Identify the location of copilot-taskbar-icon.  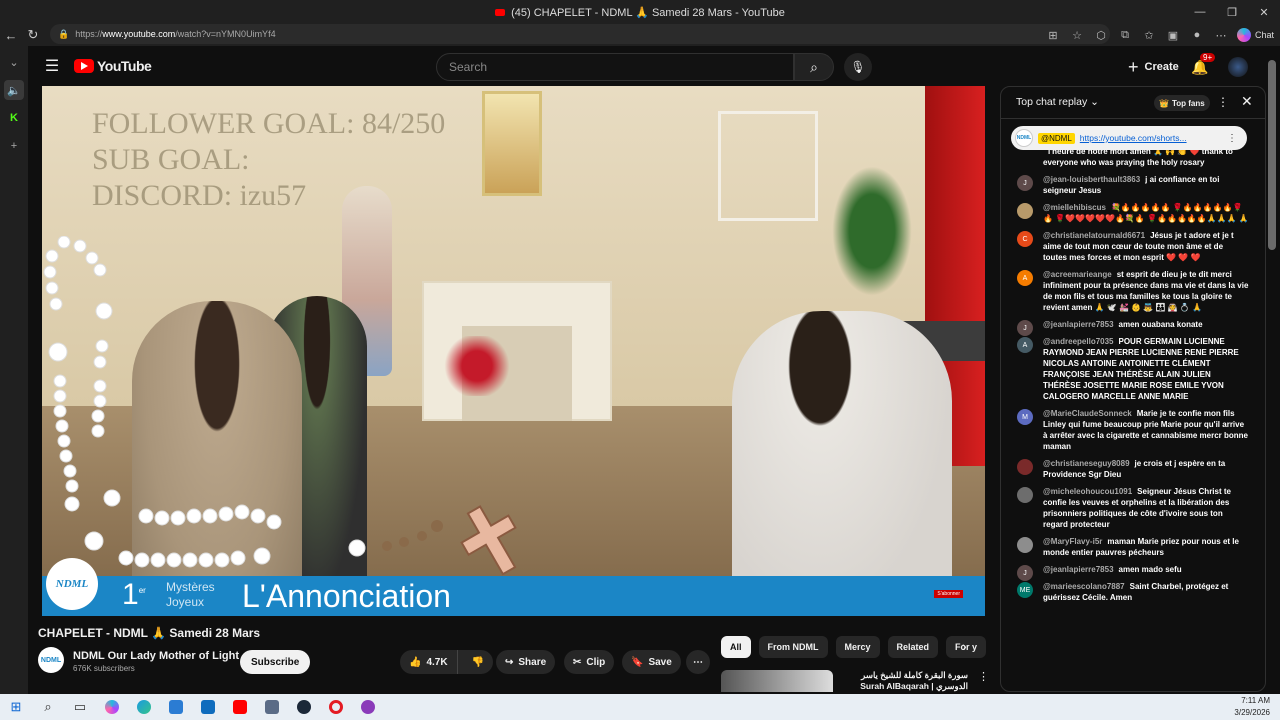
(112, 707).